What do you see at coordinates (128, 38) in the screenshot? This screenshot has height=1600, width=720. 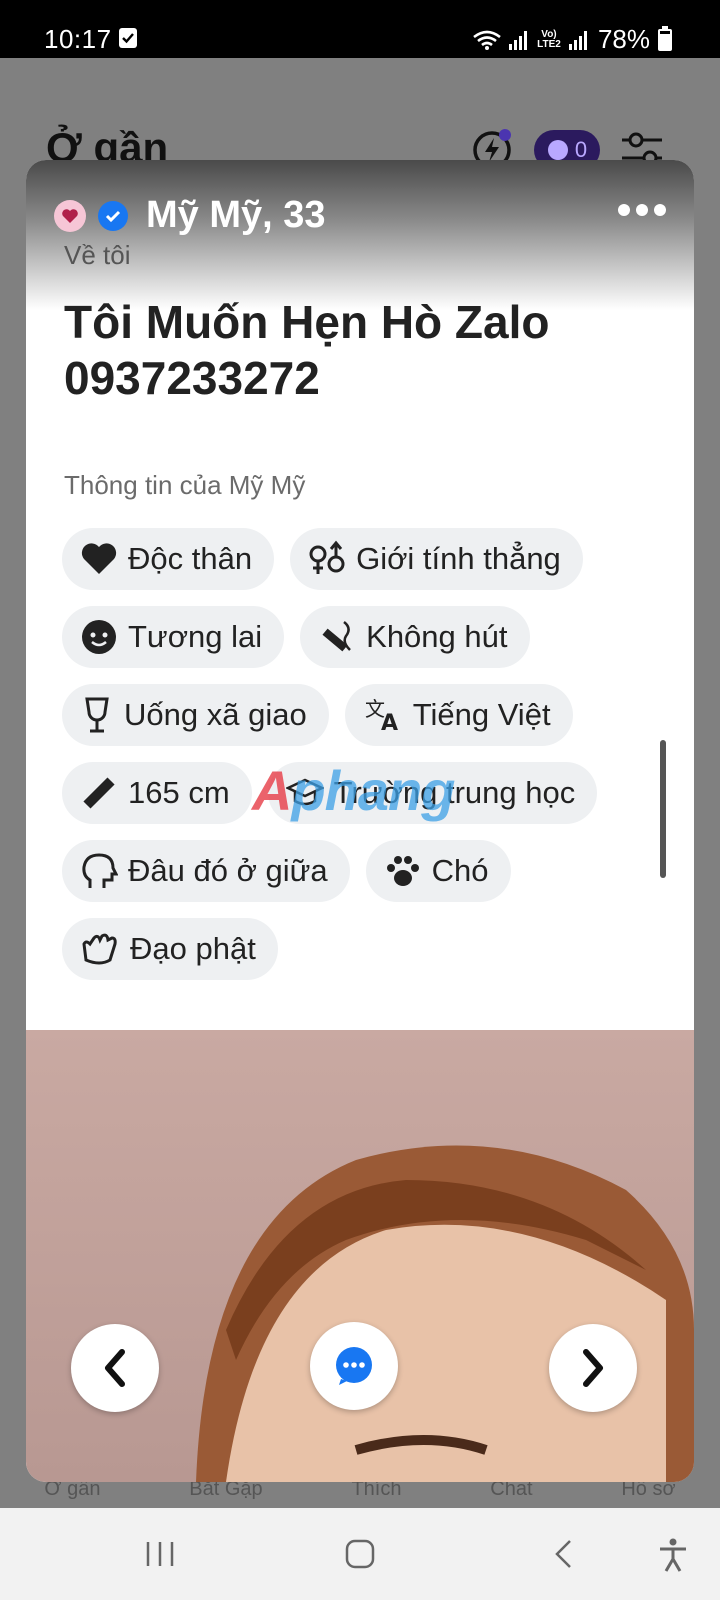 I see `notification-icon` at bounding box center [128, 38].